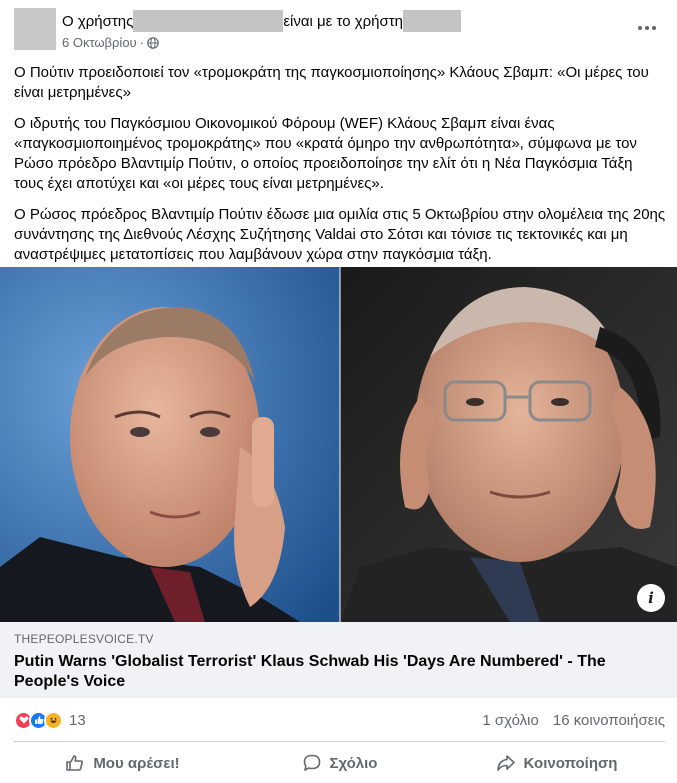  I want to click on redacted-tagged-user, so click(432, 21).